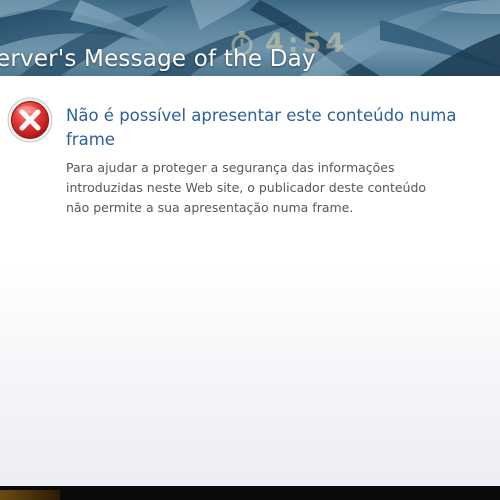 This screenshot has height=500, width=500. Describe the element at coordinates (30, 120) in the screenshot. I see `error-x-icon` at that location.